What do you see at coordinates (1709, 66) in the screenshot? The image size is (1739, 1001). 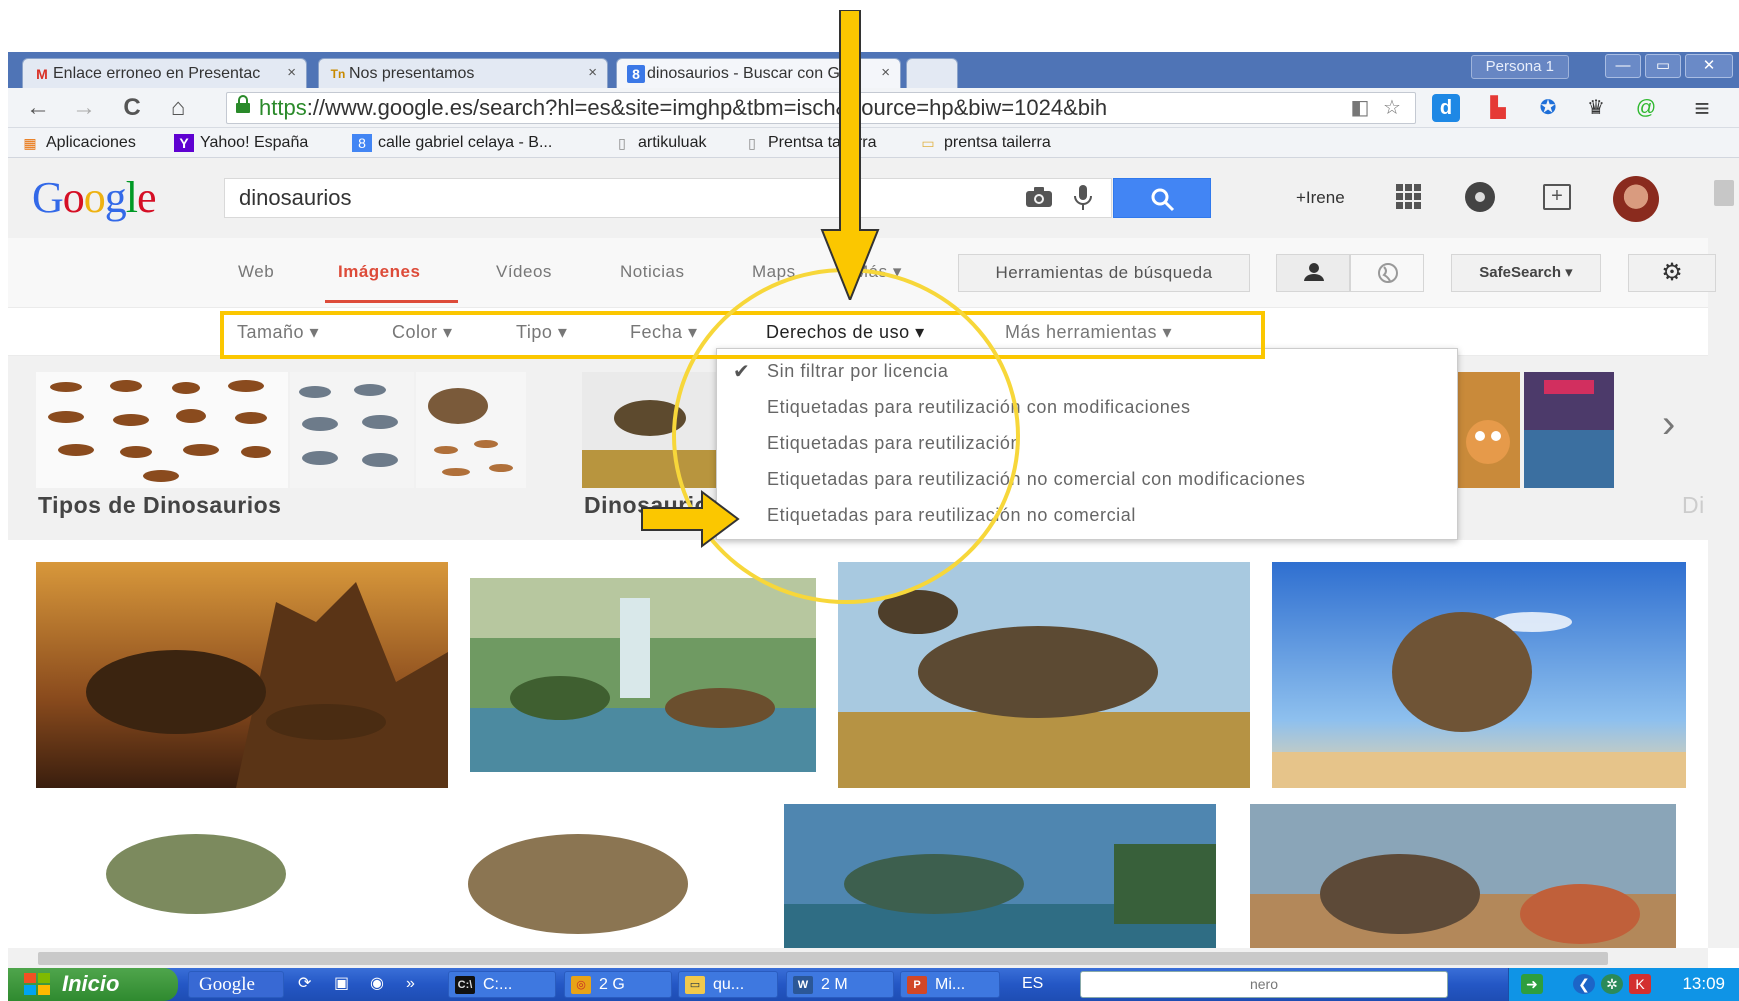 I see `window-close-button: ✕` at bounding box center [1709, 66].